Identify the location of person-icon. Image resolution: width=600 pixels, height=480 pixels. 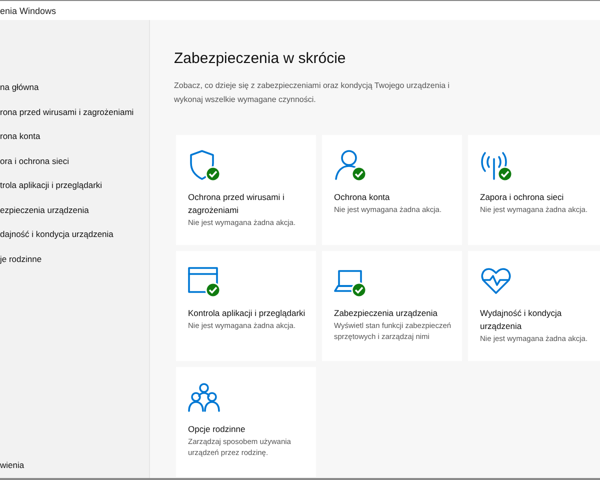
(350, 165).